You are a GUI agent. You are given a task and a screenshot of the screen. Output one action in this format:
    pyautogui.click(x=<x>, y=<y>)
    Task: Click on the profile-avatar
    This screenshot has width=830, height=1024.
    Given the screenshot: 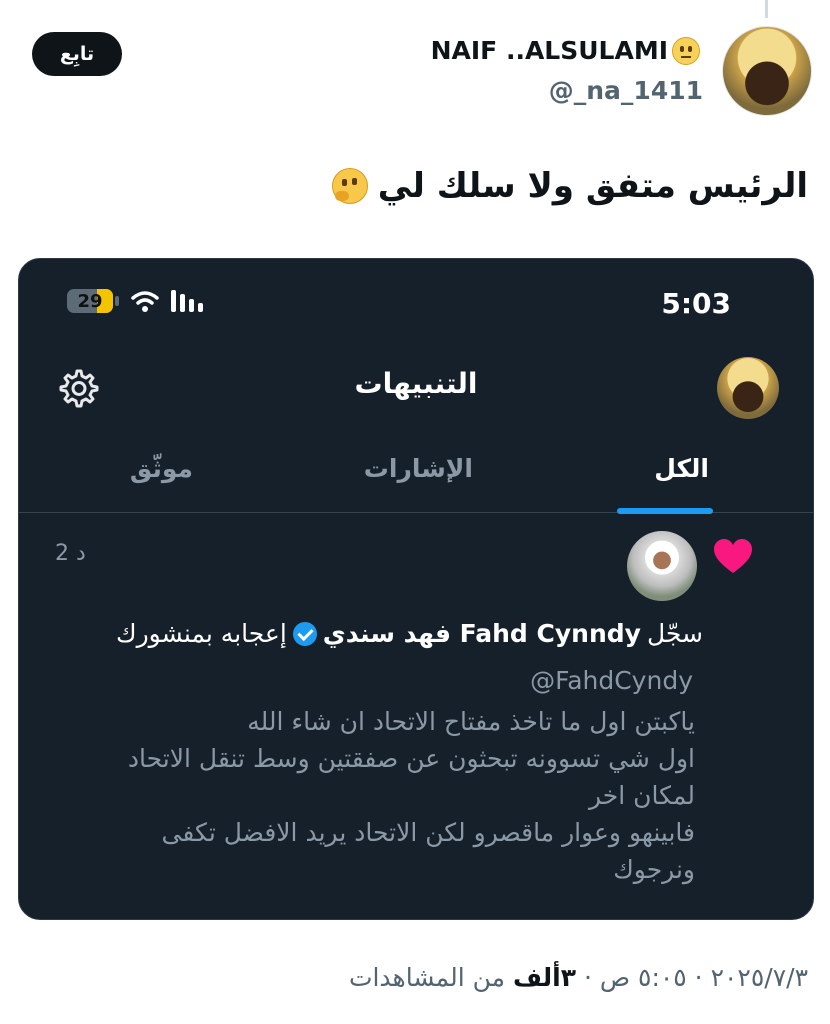 What is the action you would take?
    pyautogui.click(x=748, y=388)
    